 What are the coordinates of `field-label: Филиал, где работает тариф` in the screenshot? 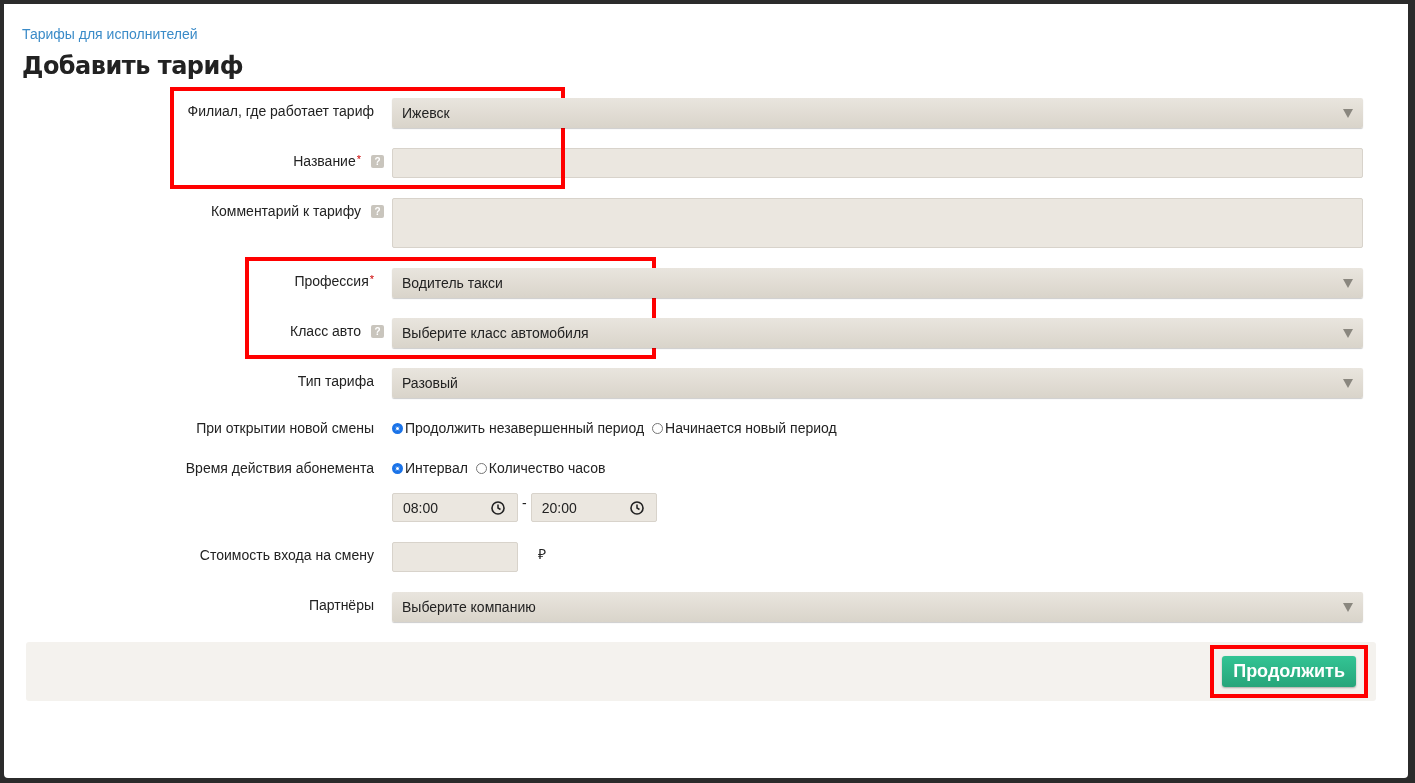 It's located at (280, 111).